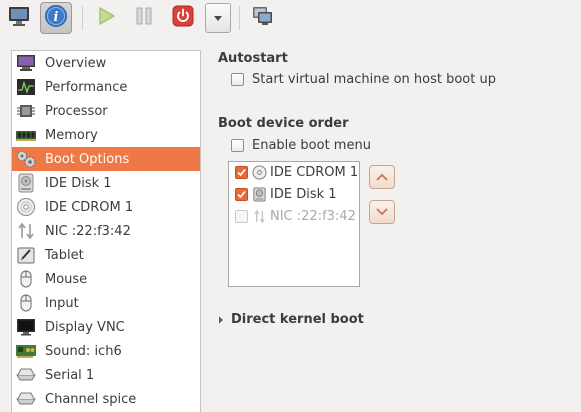 This screenshot has width=581, height=412. Describe the element at coordinates (26, 351) in the screenshot. I see `sound-card-icon` at that location.